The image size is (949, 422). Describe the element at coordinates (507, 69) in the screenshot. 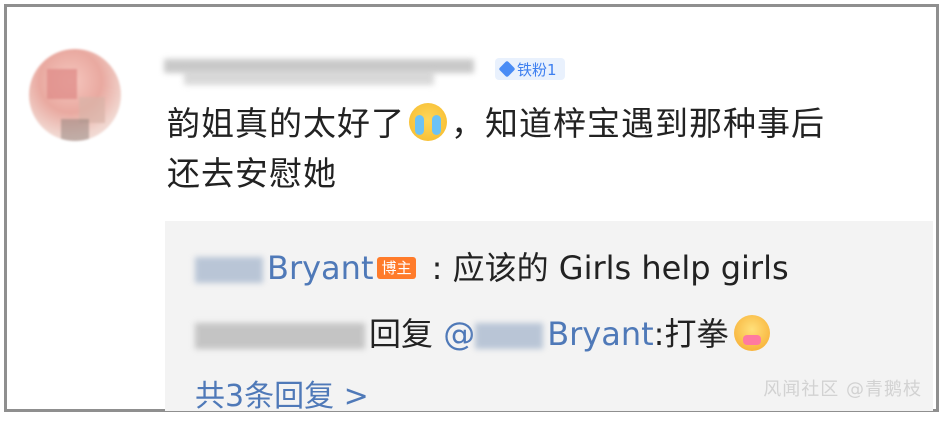

I see `diamond-icon` at that location.